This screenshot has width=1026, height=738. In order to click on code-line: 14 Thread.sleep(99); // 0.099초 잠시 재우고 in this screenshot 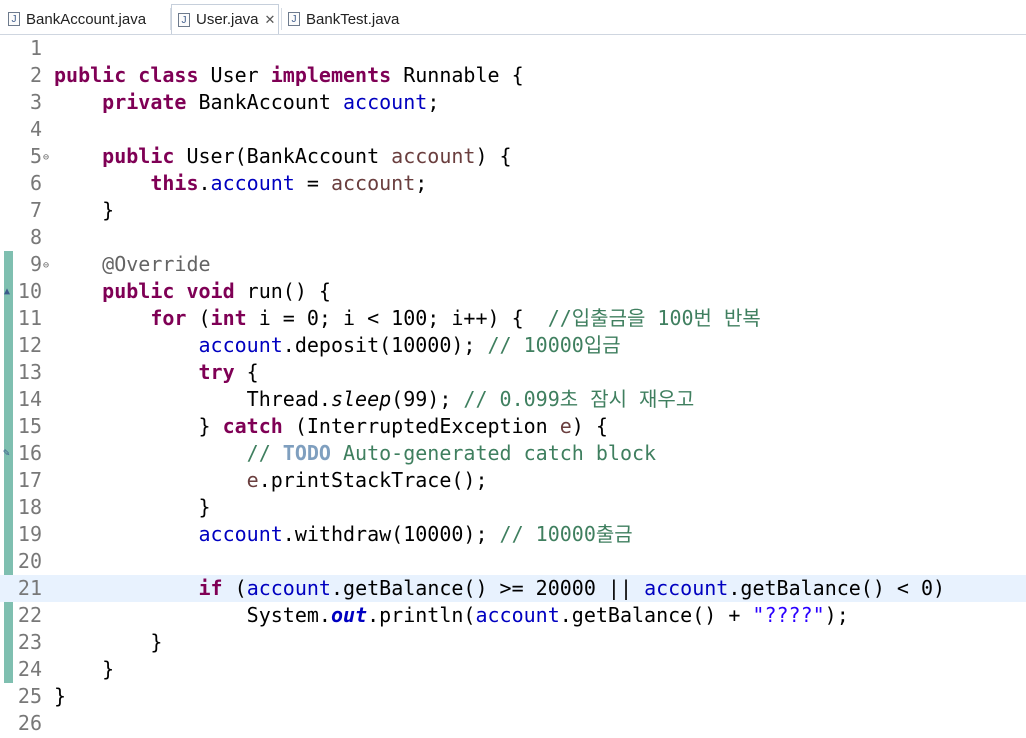, I will do `click(513, 399)`.